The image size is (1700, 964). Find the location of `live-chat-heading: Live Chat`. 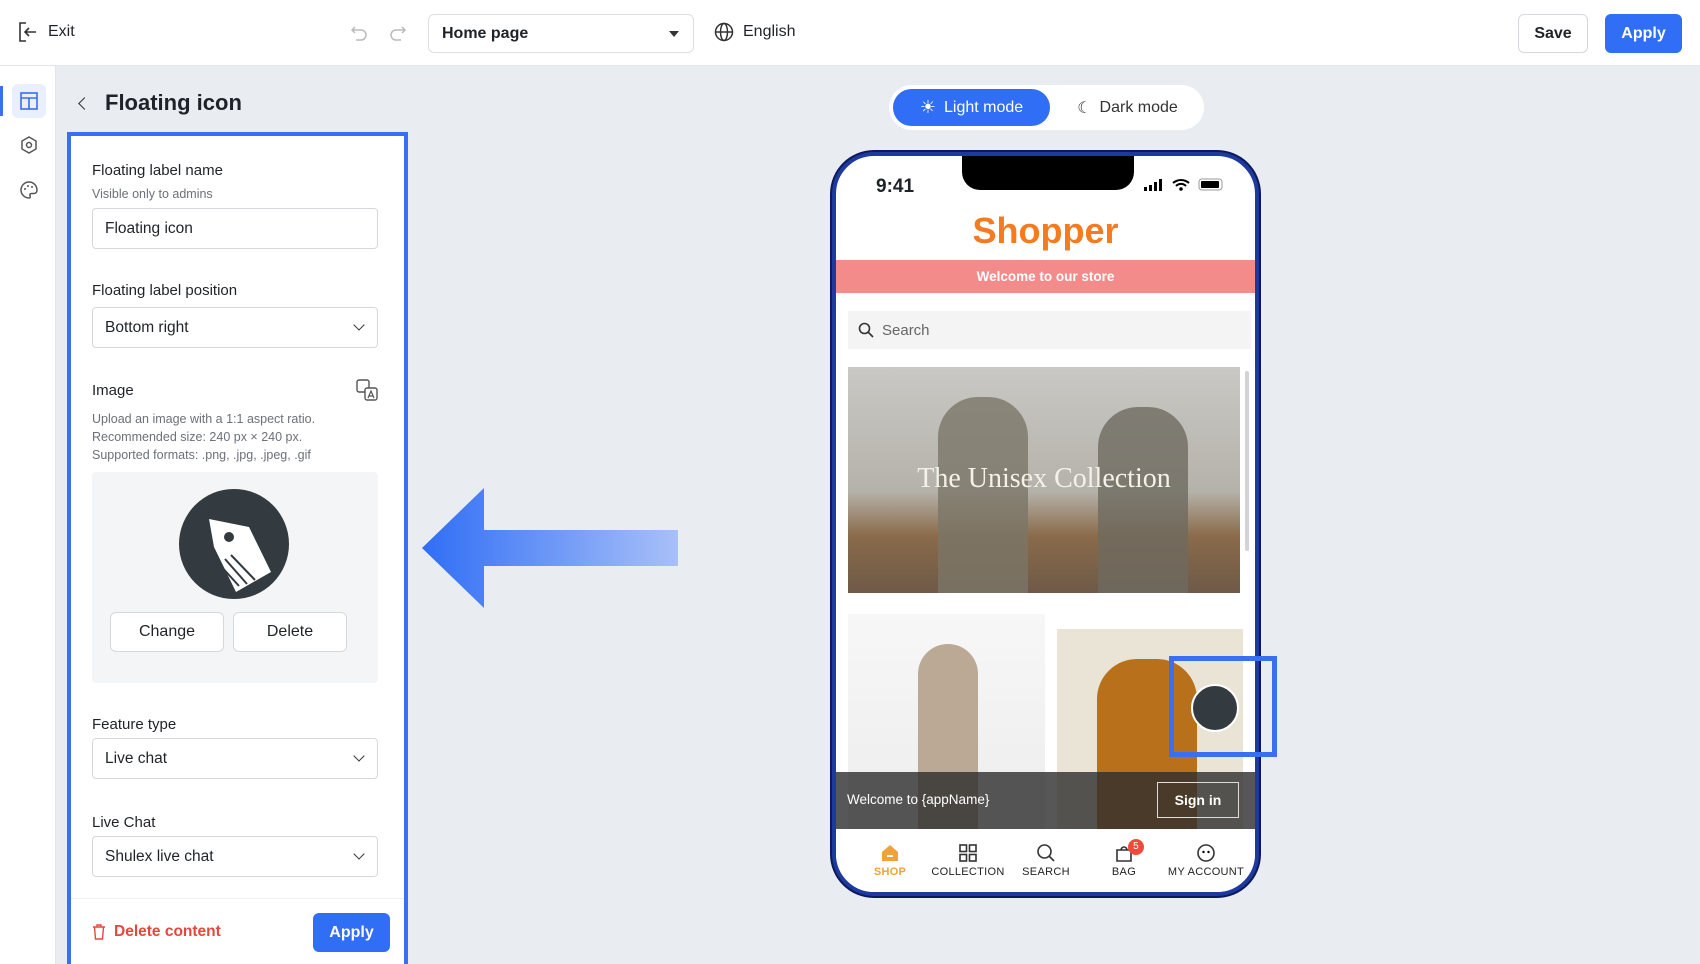

live-chat-heading: Live Chat is located at coordinates (124, 822).